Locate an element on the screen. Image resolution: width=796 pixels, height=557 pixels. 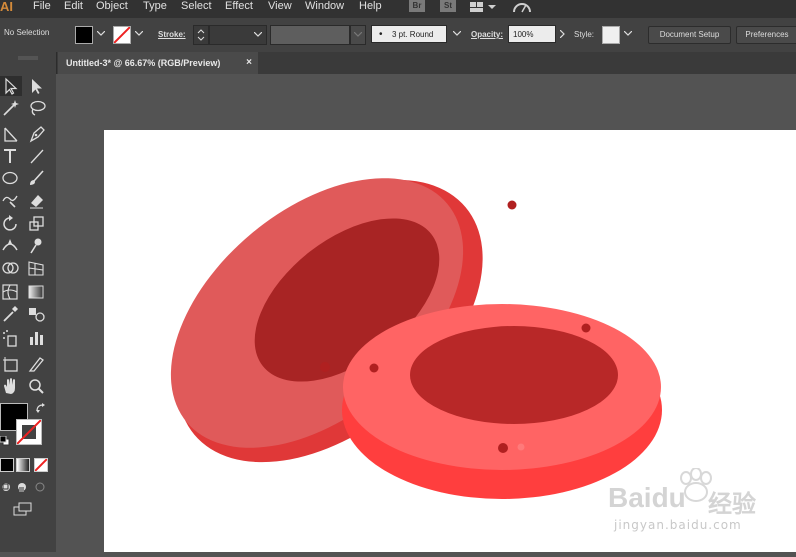
width-icon is located at coordinates (10, 245).